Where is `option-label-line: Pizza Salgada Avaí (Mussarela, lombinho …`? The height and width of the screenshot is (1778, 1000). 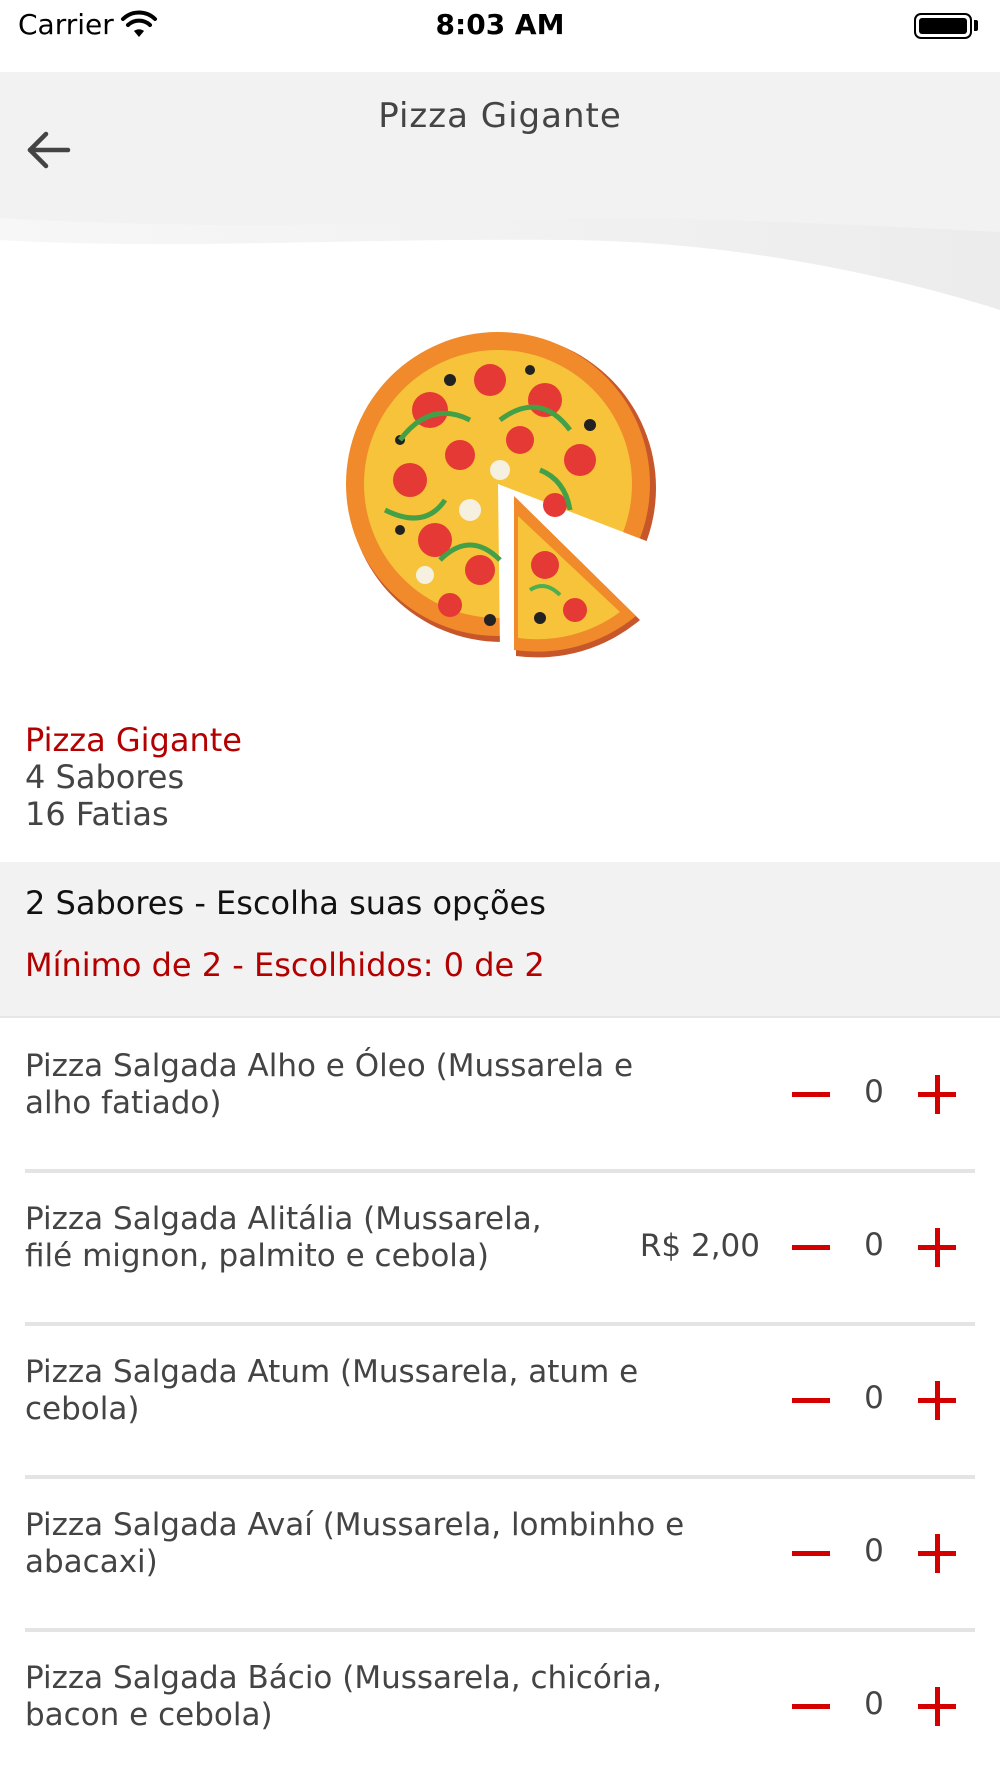 option-label-line: Pizza Salgada Avaí (Mussarela, lombinho … is located at coordinates (355, 1525).